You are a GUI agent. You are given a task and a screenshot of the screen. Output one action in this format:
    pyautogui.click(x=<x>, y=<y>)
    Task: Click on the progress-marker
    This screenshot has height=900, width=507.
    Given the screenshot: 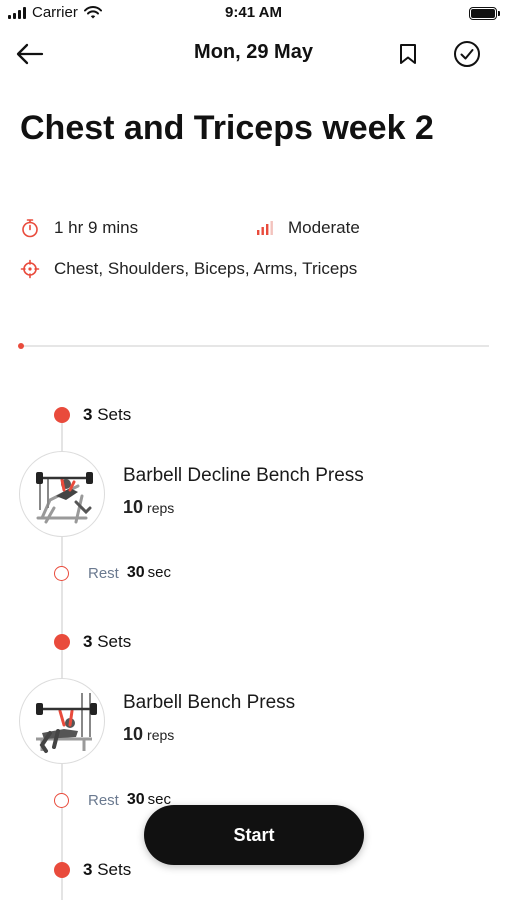 What is the action you would take?
    pyautogui.click(x=21, y=346)
    